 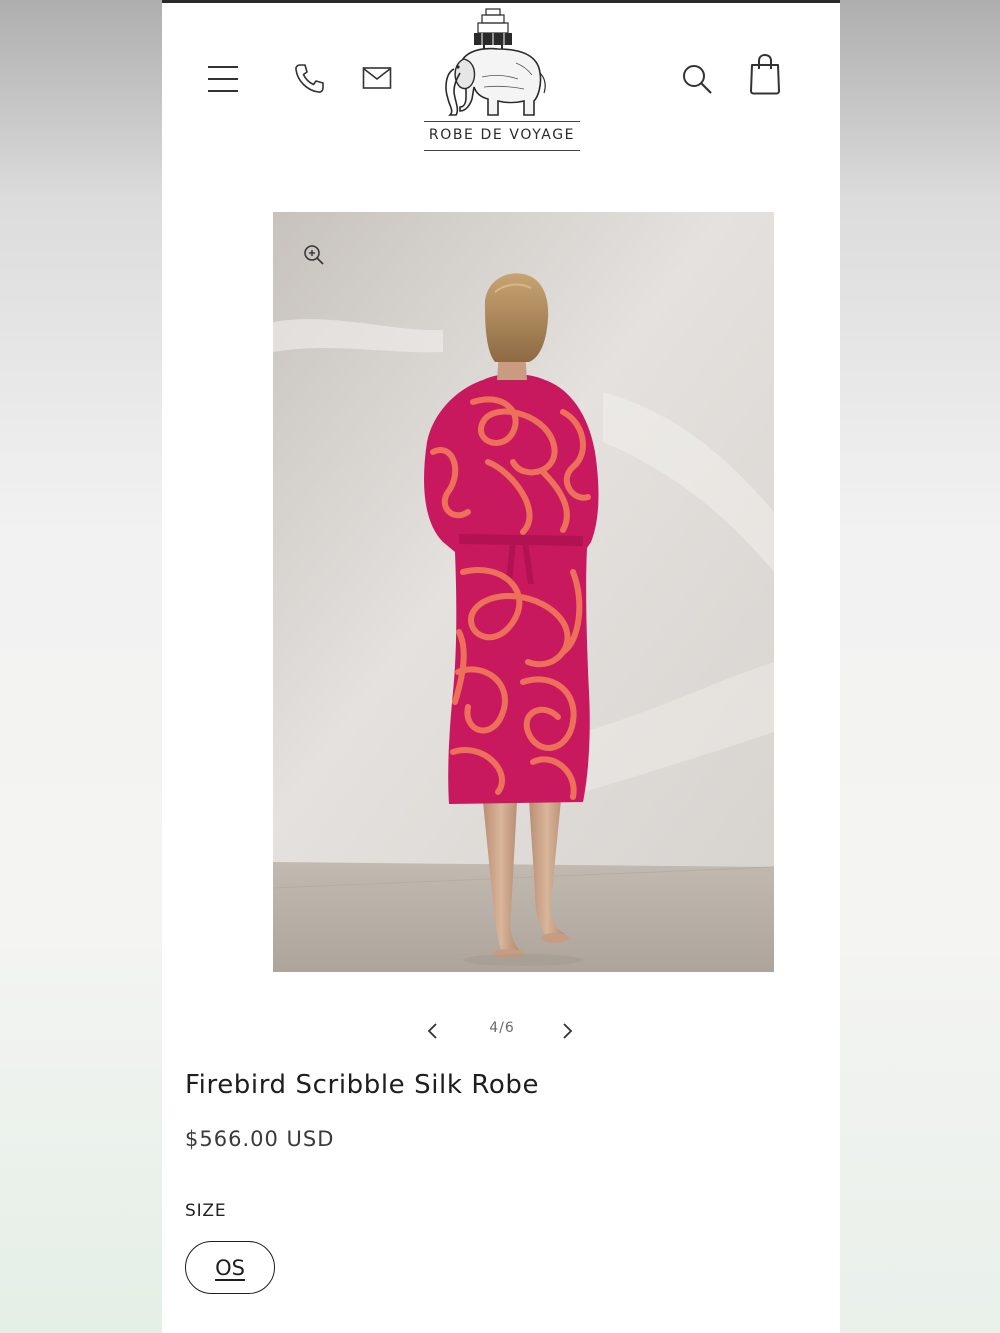 I want to click on size-label: SIZE, so click(x=206, y=1211).